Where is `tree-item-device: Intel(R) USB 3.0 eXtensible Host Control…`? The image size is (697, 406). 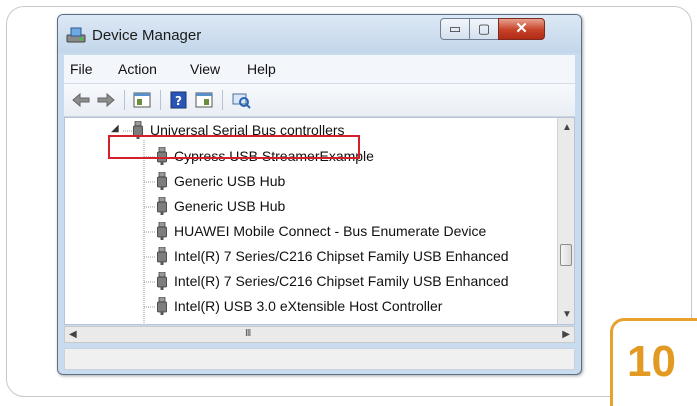
tree-item-device: Intel(R) USB 3.0 eXtensible Host Control… is located at coordinates (315, 306).